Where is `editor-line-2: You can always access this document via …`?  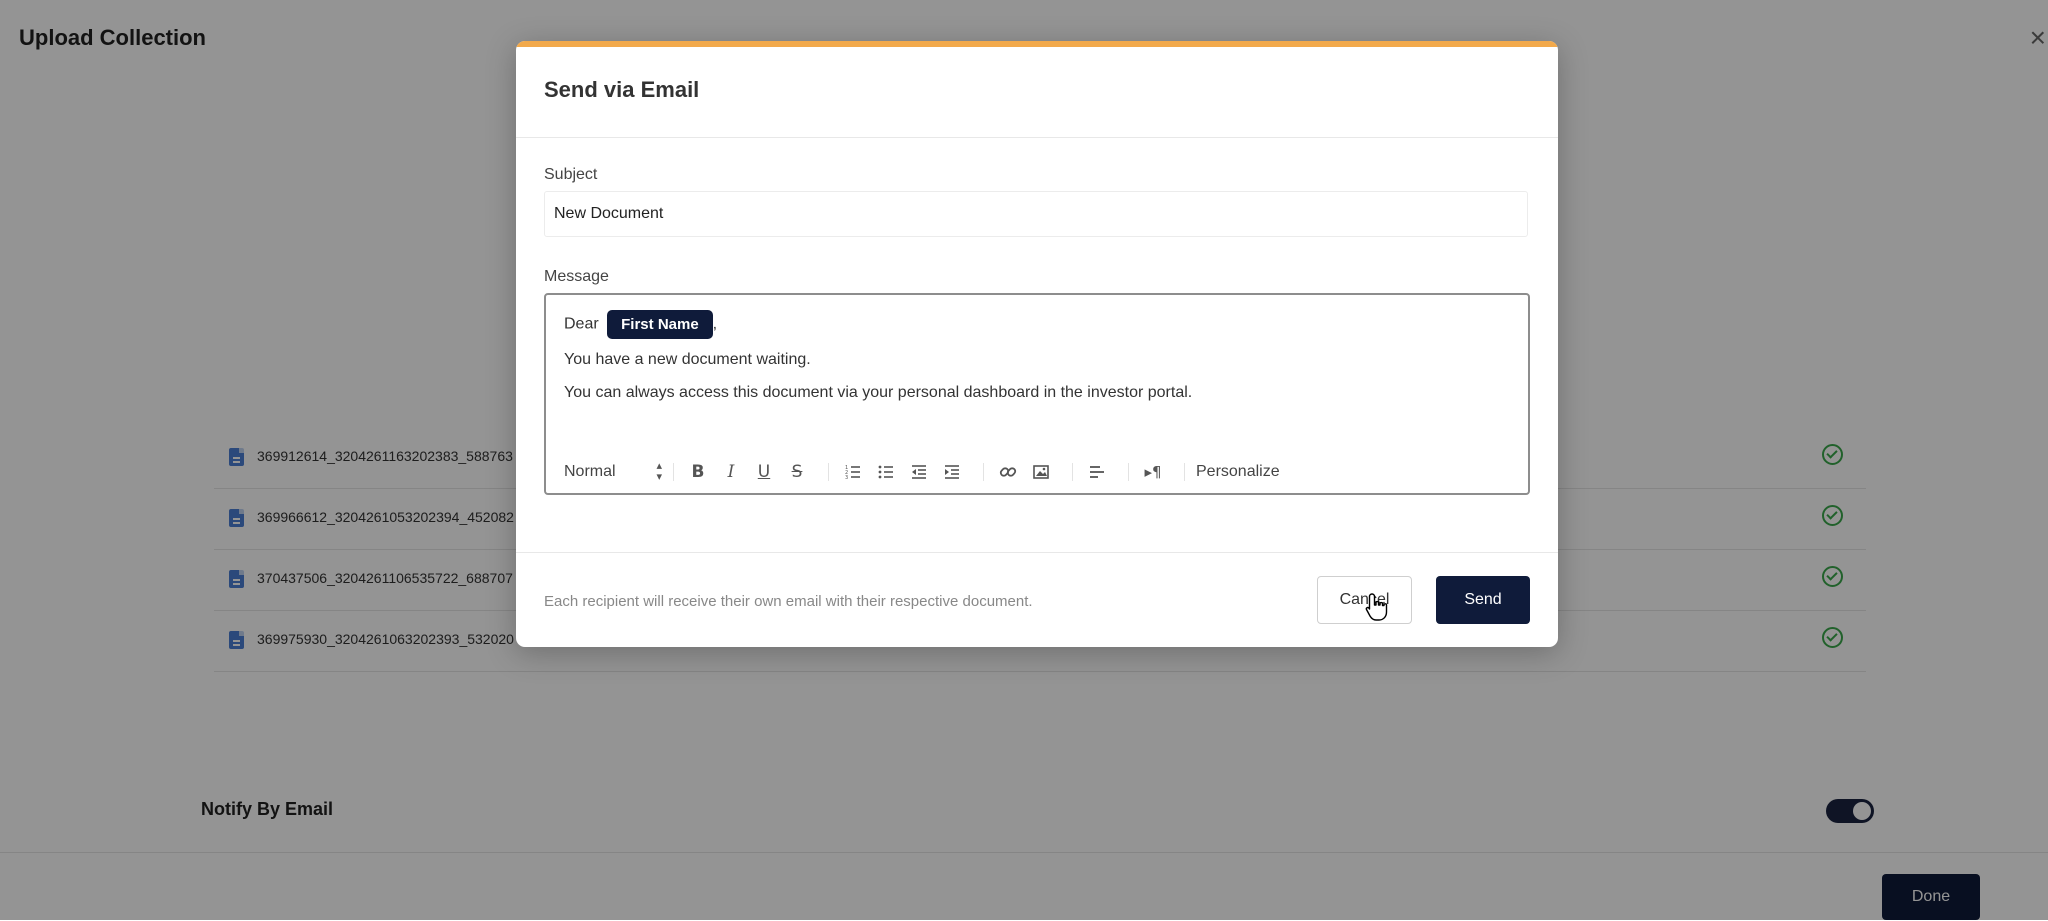 editor-line-2: You can always access this document via … is located at coordinates (878, 392).